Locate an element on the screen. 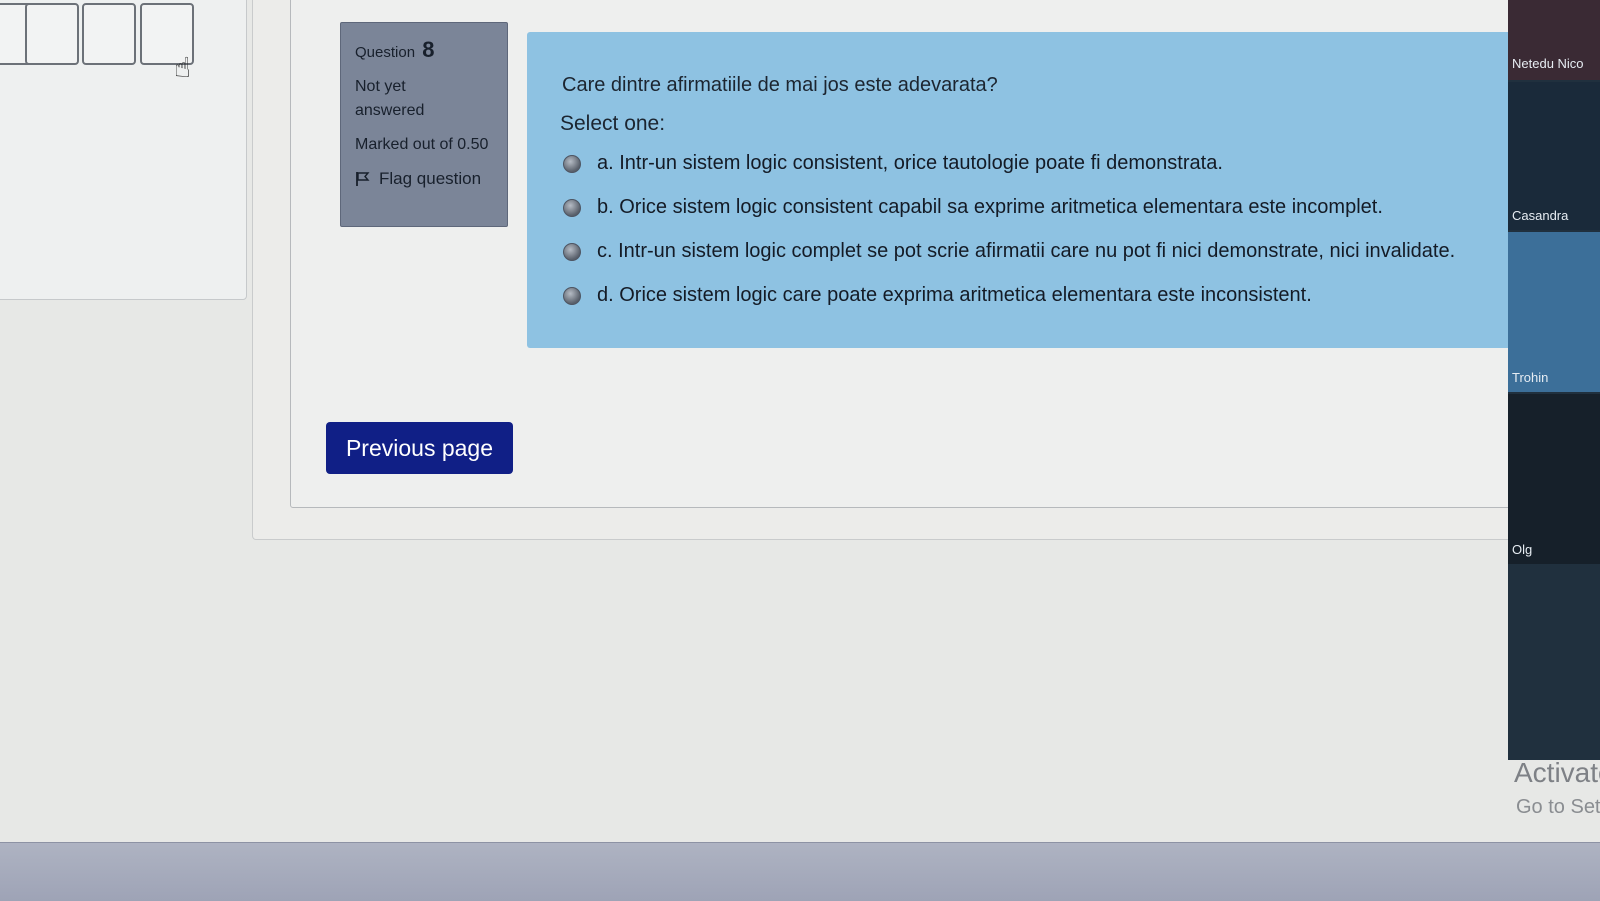 The height and width of the screenshot is (901, 1600). question-label: Question is located at coordinates (385, 52).